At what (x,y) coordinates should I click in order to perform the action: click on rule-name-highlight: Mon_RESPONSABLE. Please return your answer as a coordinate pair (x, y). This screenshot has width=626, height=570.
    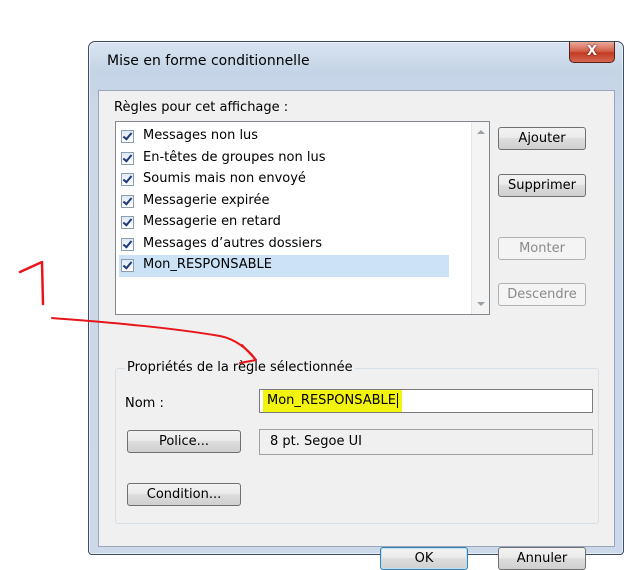
    Looking at the image, I should click on (332, 401).